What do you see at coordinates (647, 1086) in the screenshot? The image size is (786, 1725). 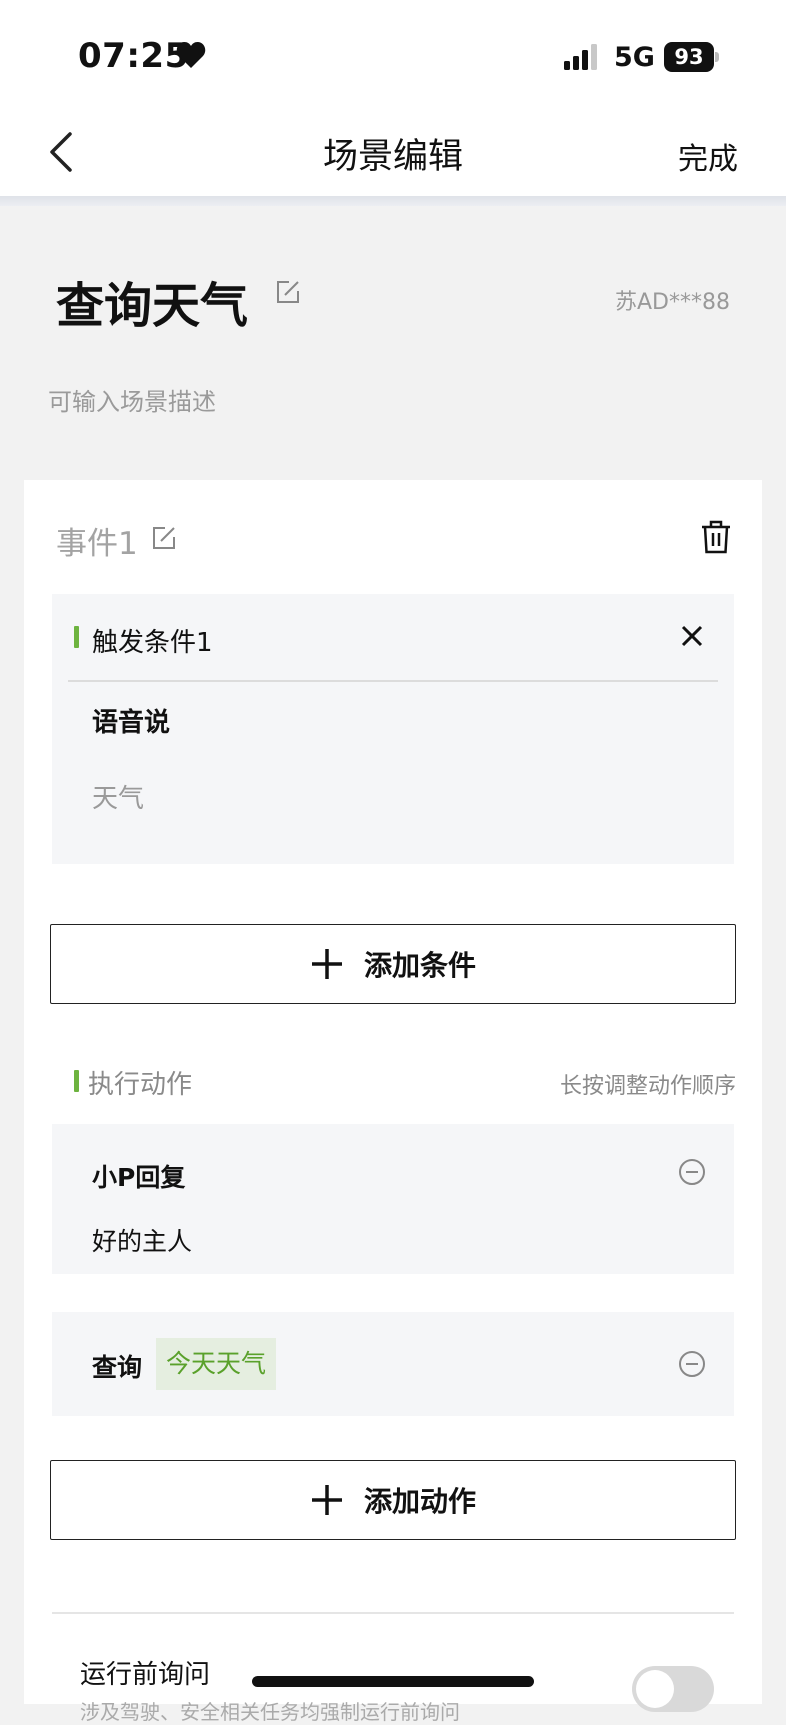 I see `actions-reorder-hint: 长按调整动作顺序` at bounding box center [647, 1086].